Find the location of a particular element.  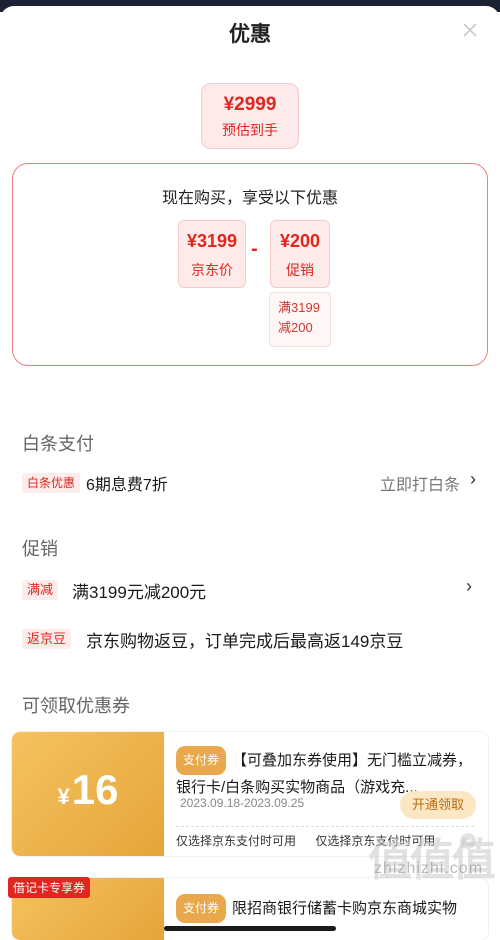

home-indicator is located at coordinates (250, 928).